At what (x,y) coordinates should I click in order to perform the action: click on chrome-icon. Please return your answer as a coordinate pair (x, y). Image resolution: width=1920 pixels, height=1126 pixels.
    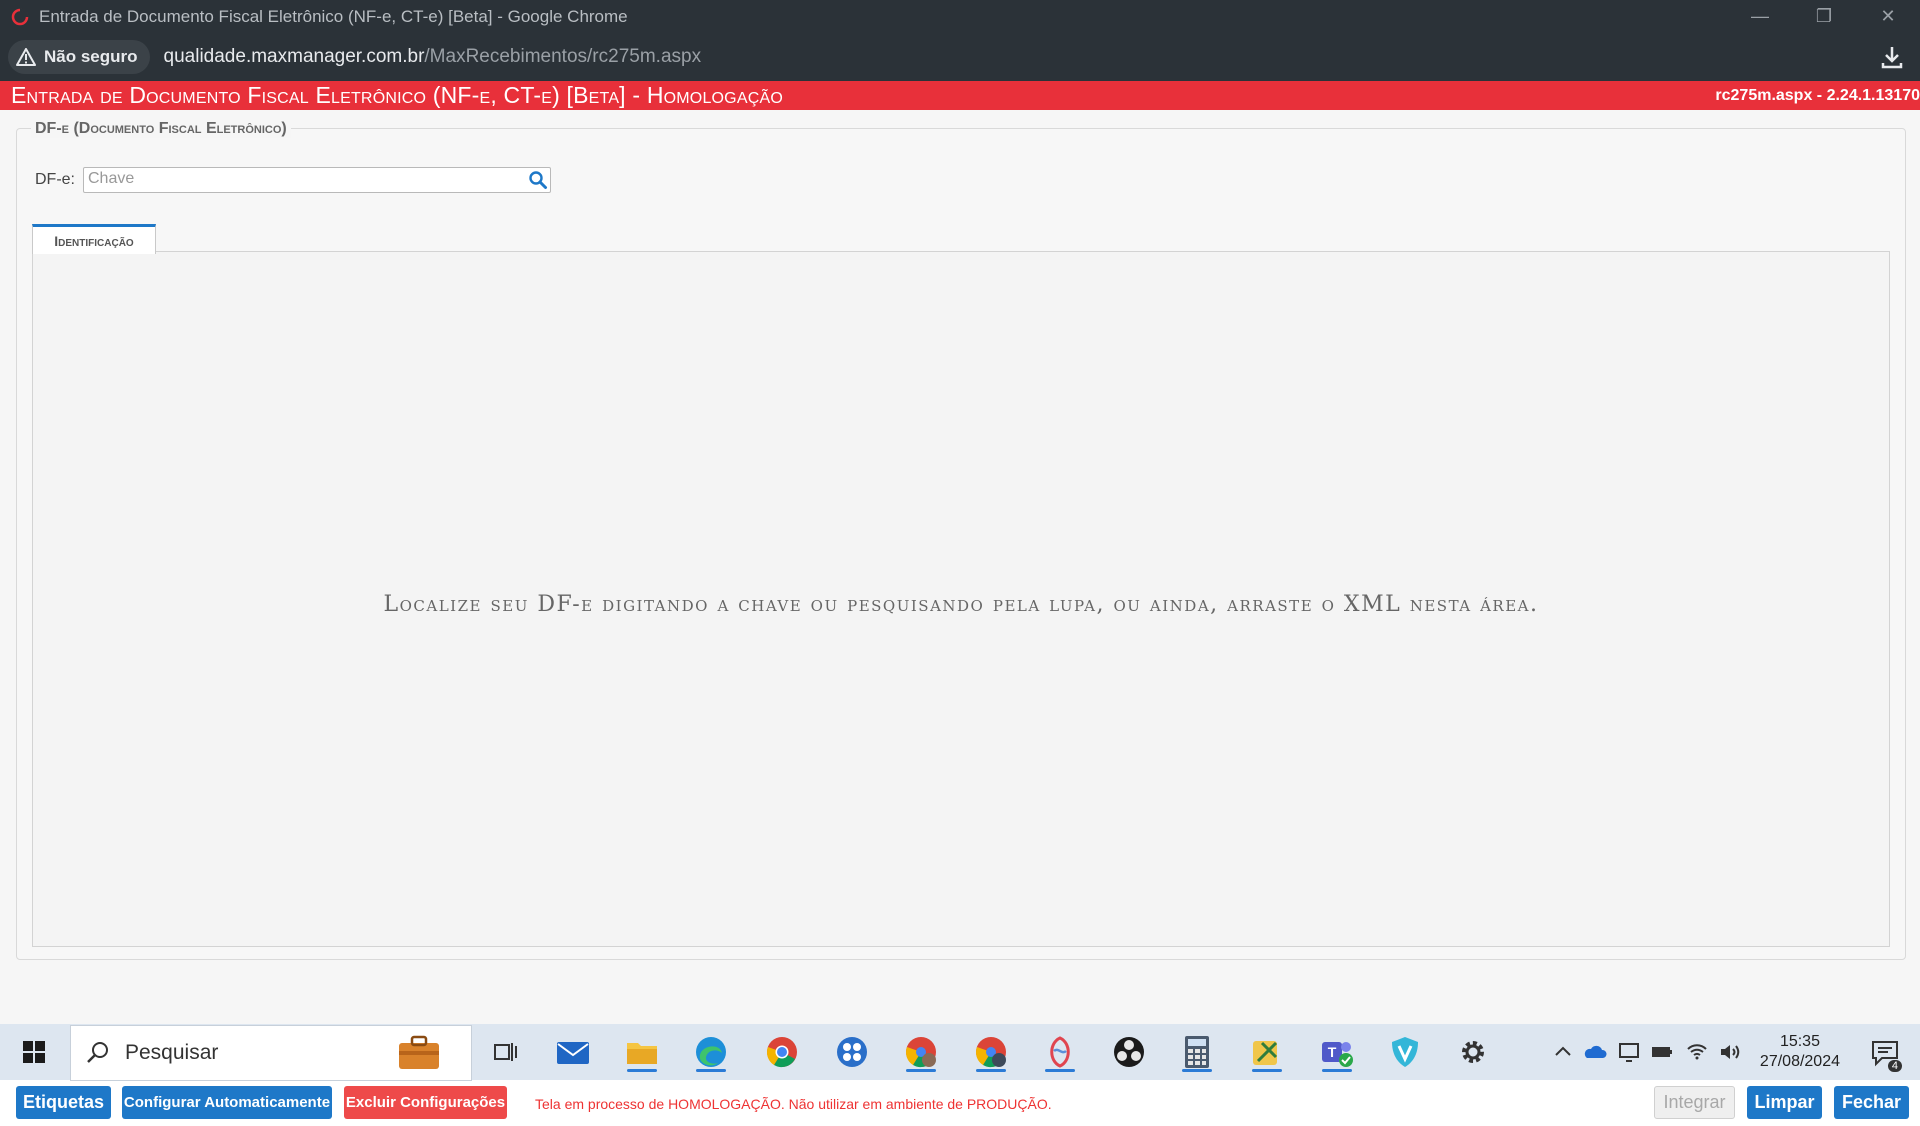
    Looking at the image, I should click on (782, 1052).